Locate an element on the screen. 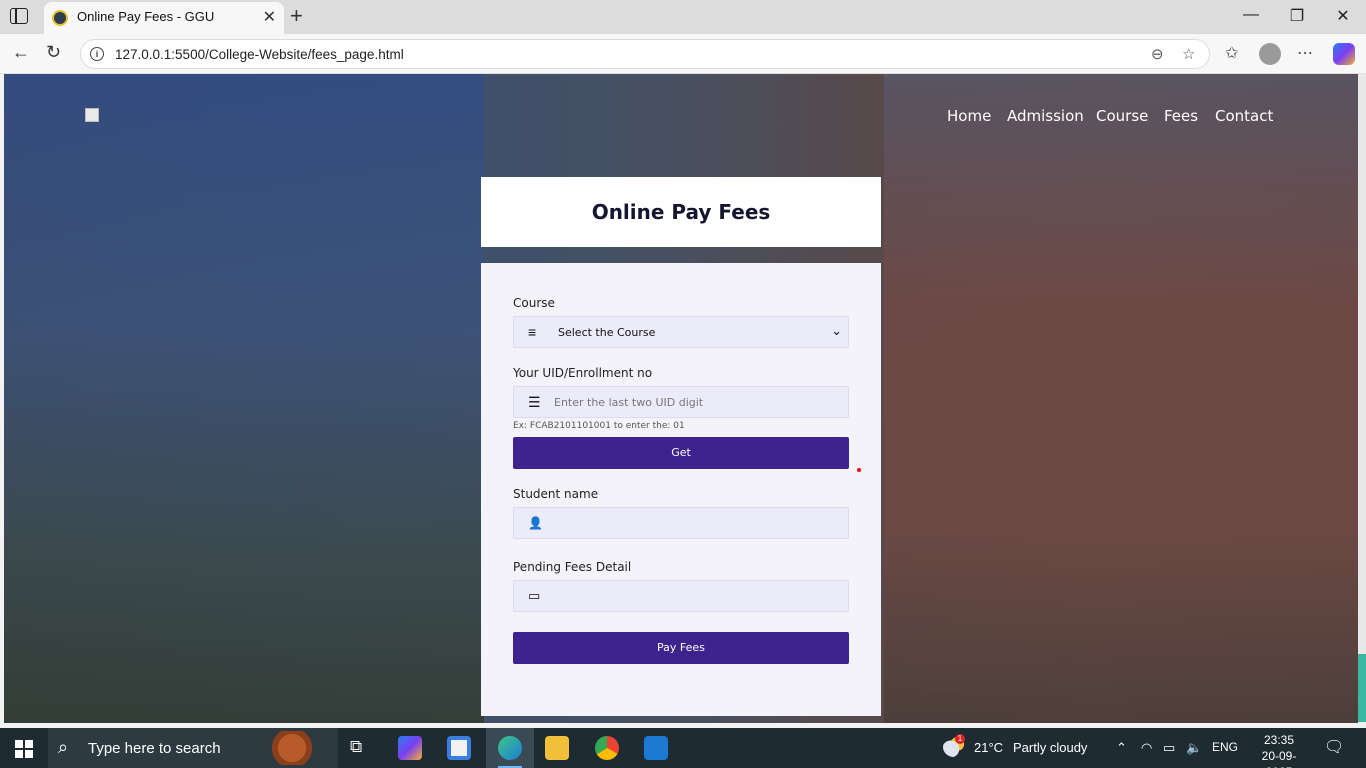 Image resolution: width=1366 pixels, height=768 pixels. refresh-icon: ↻ is located at coordinates (53, 52).